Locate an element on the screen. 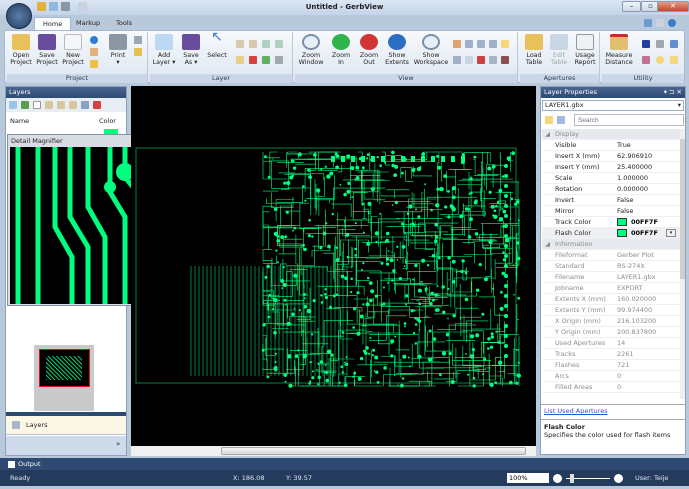  properties-icon is located at coordinates (94, 64).